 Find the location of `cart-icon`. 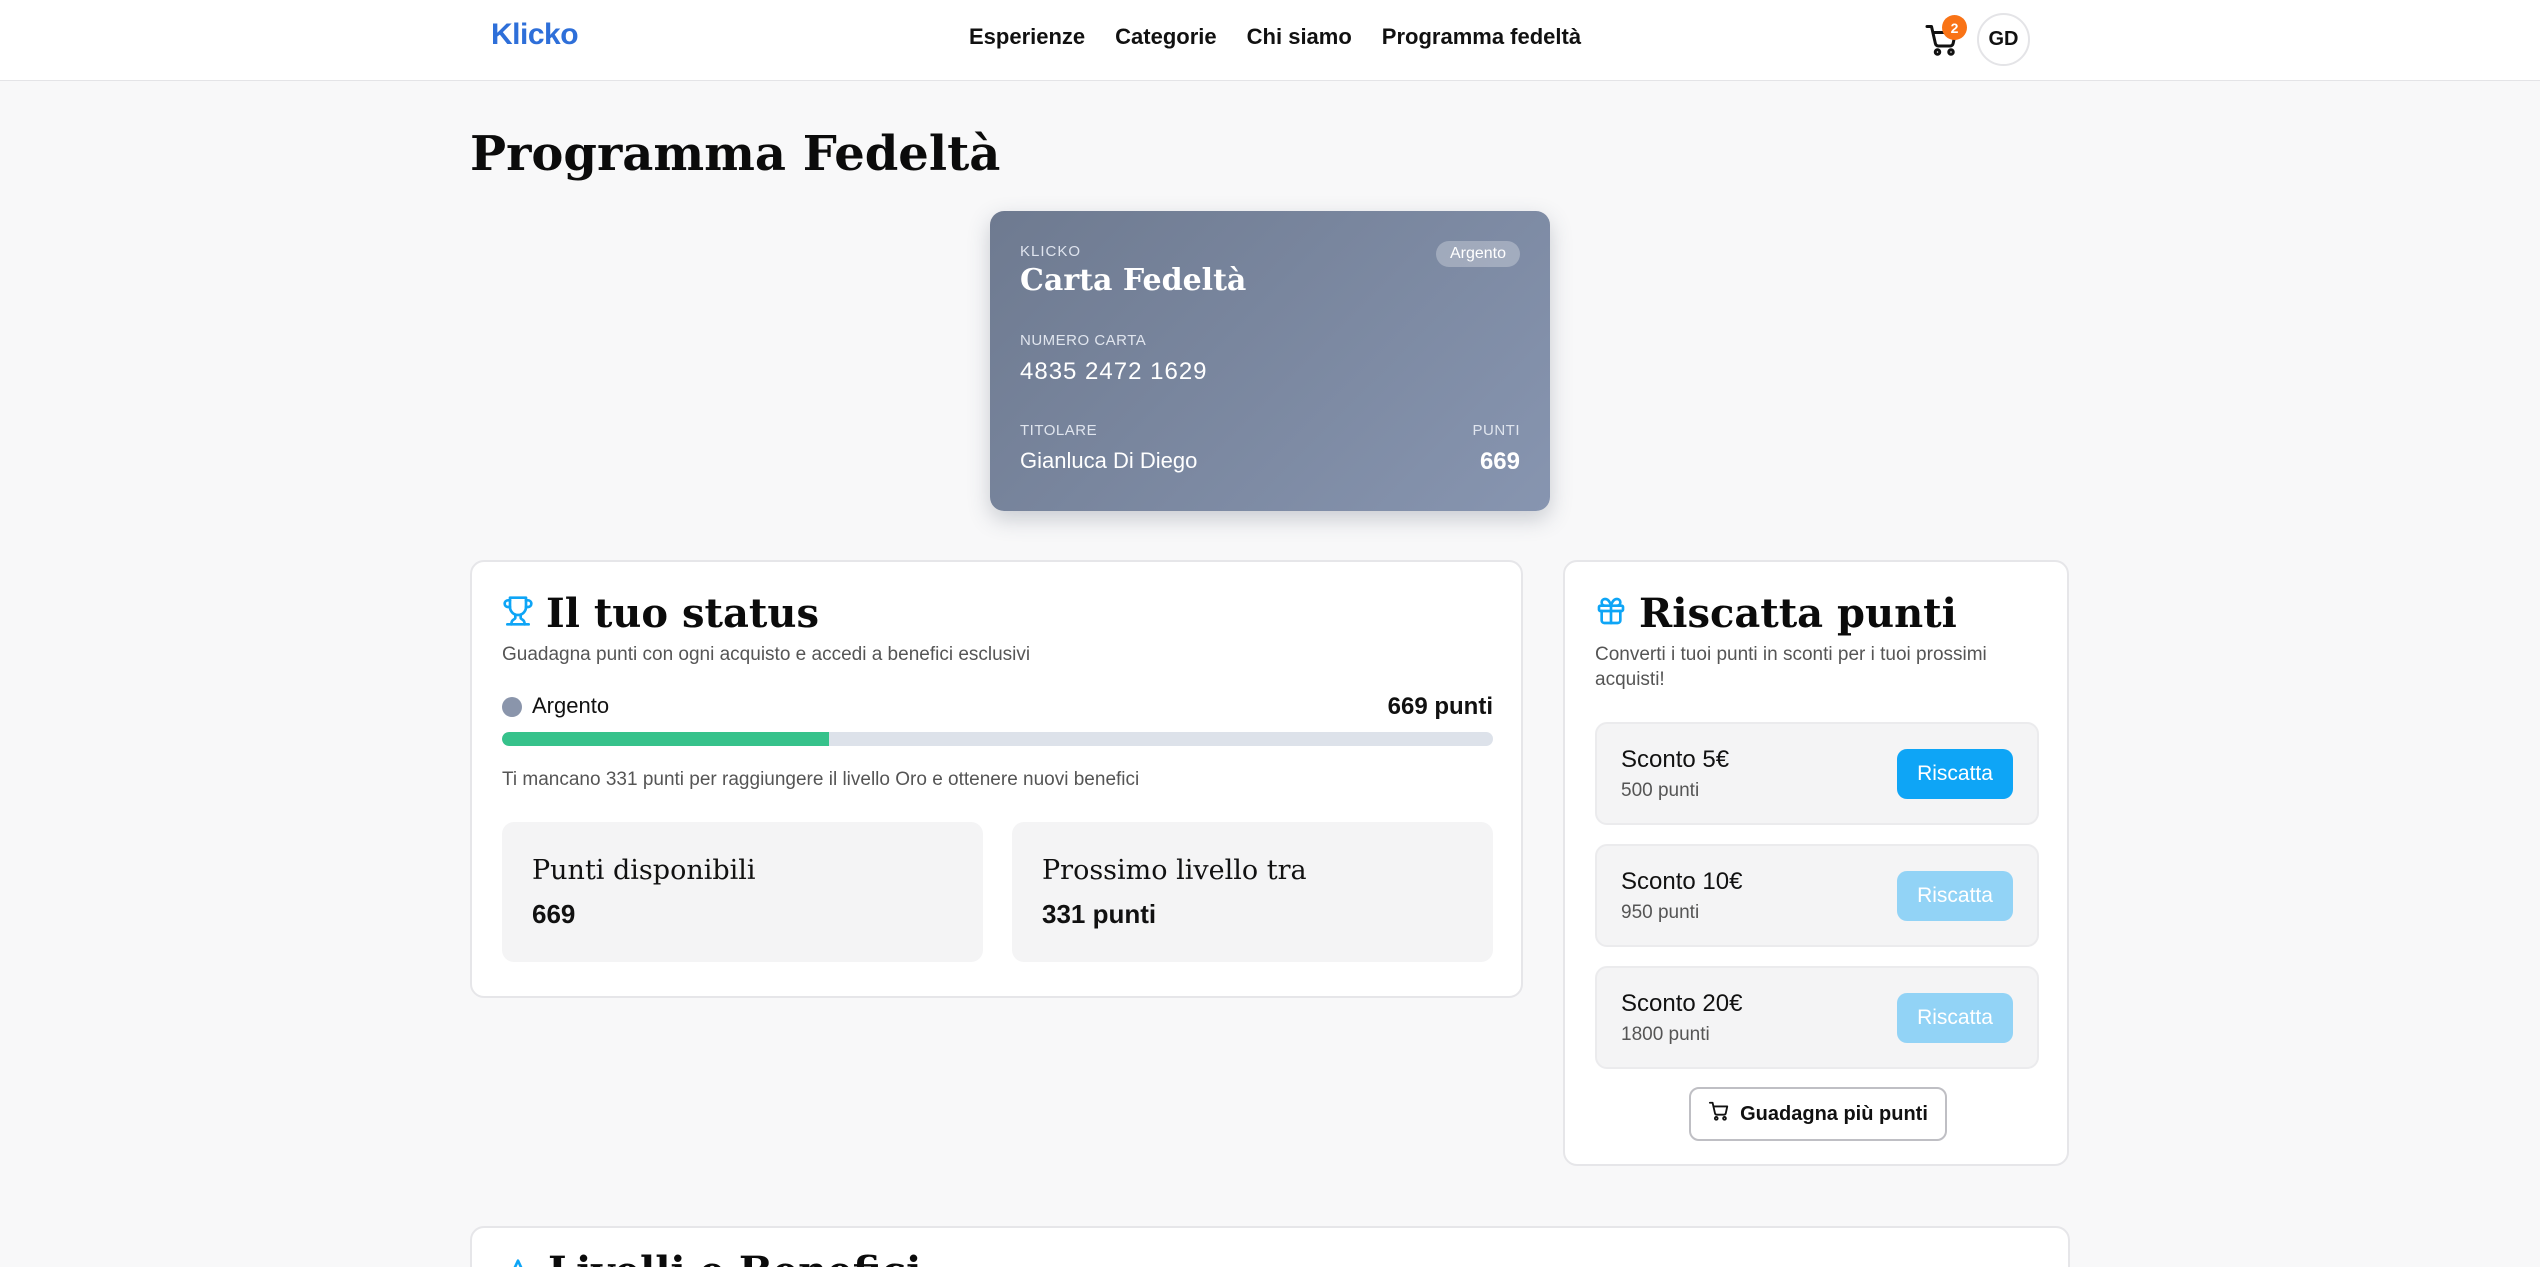

cart-icon is located at coordinates (1719, 1114).